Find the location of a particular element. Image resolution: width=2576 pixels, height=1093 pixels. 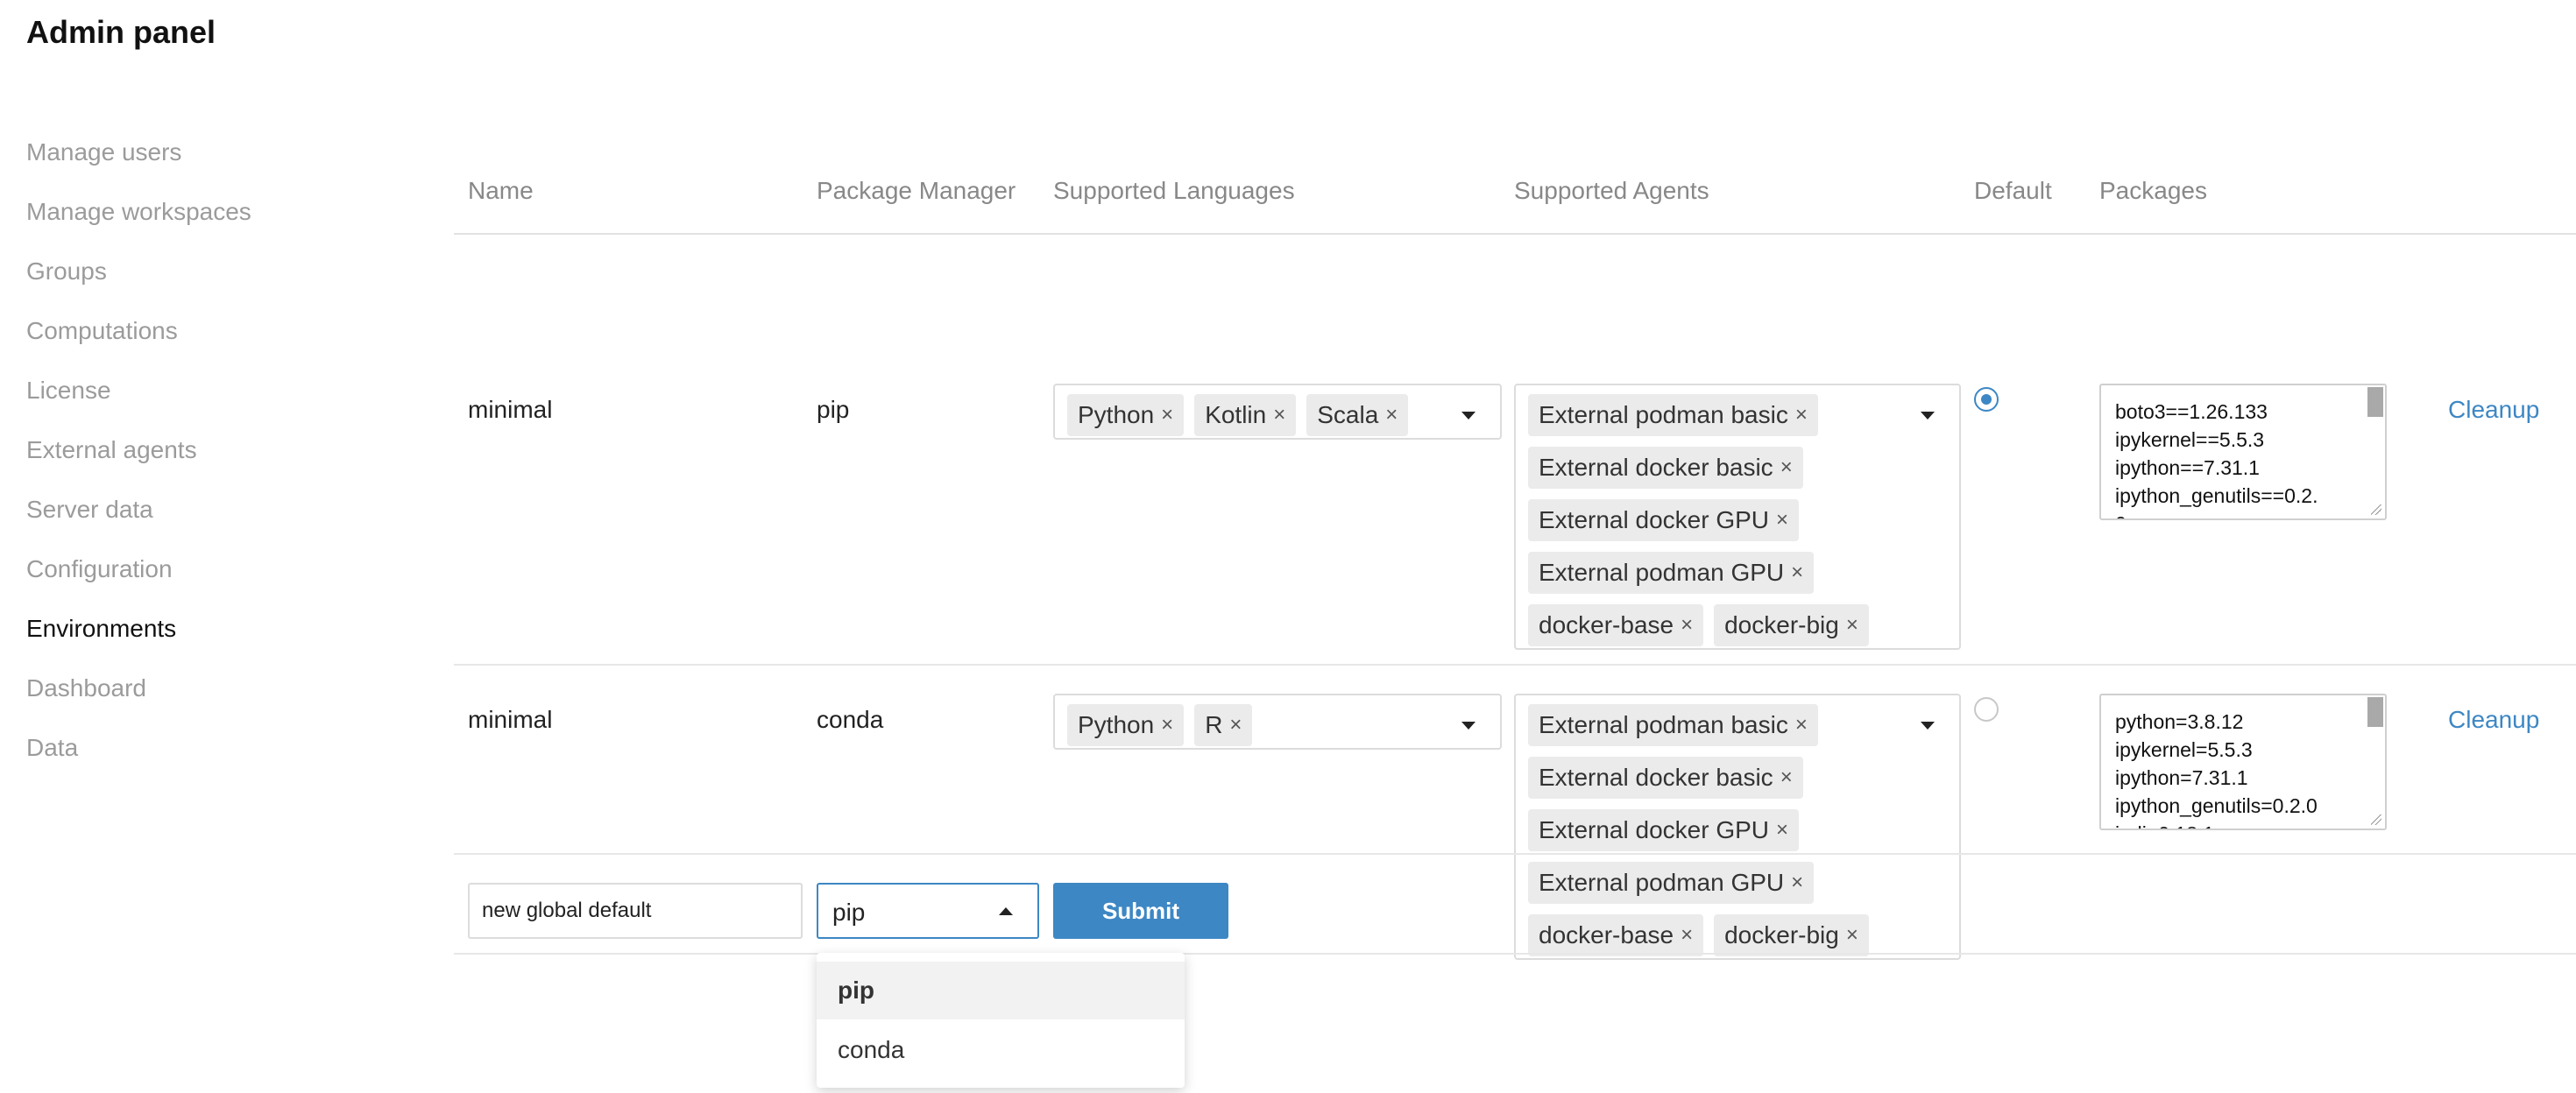

sidebar-item-environments: Environments is located at coordinates (210, 638).